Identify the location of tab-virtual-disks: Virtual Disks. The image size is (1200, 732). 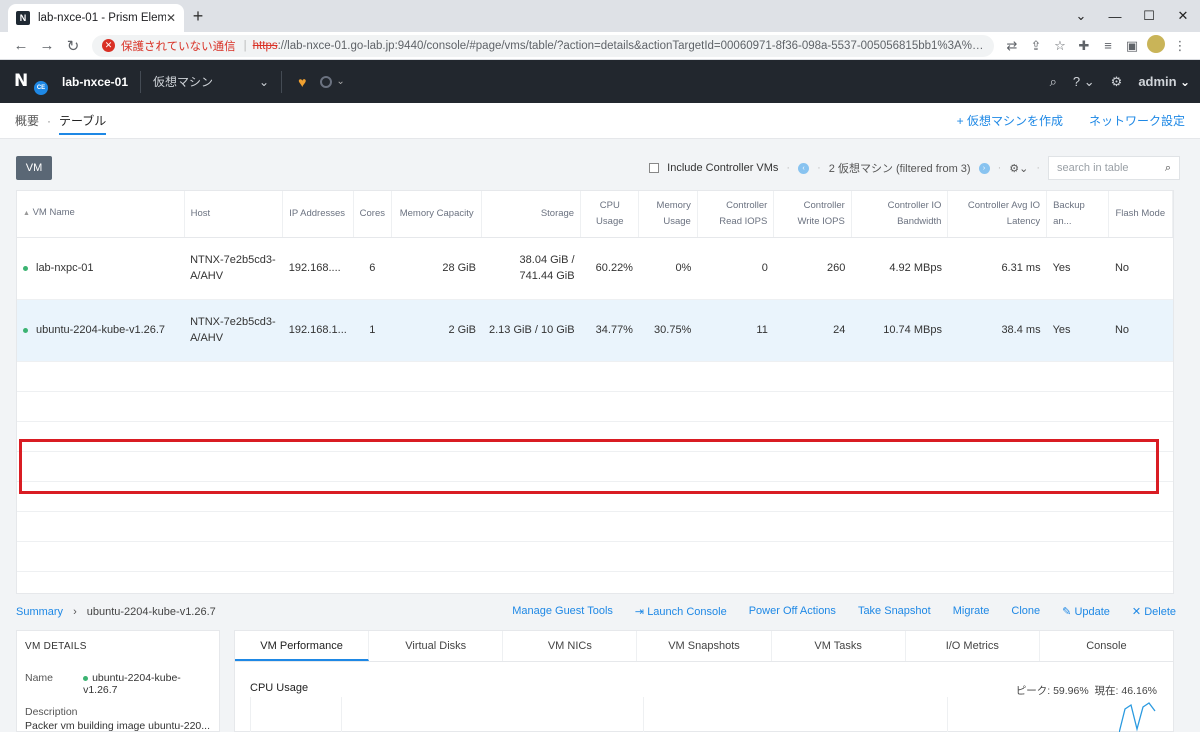
(436, 646).